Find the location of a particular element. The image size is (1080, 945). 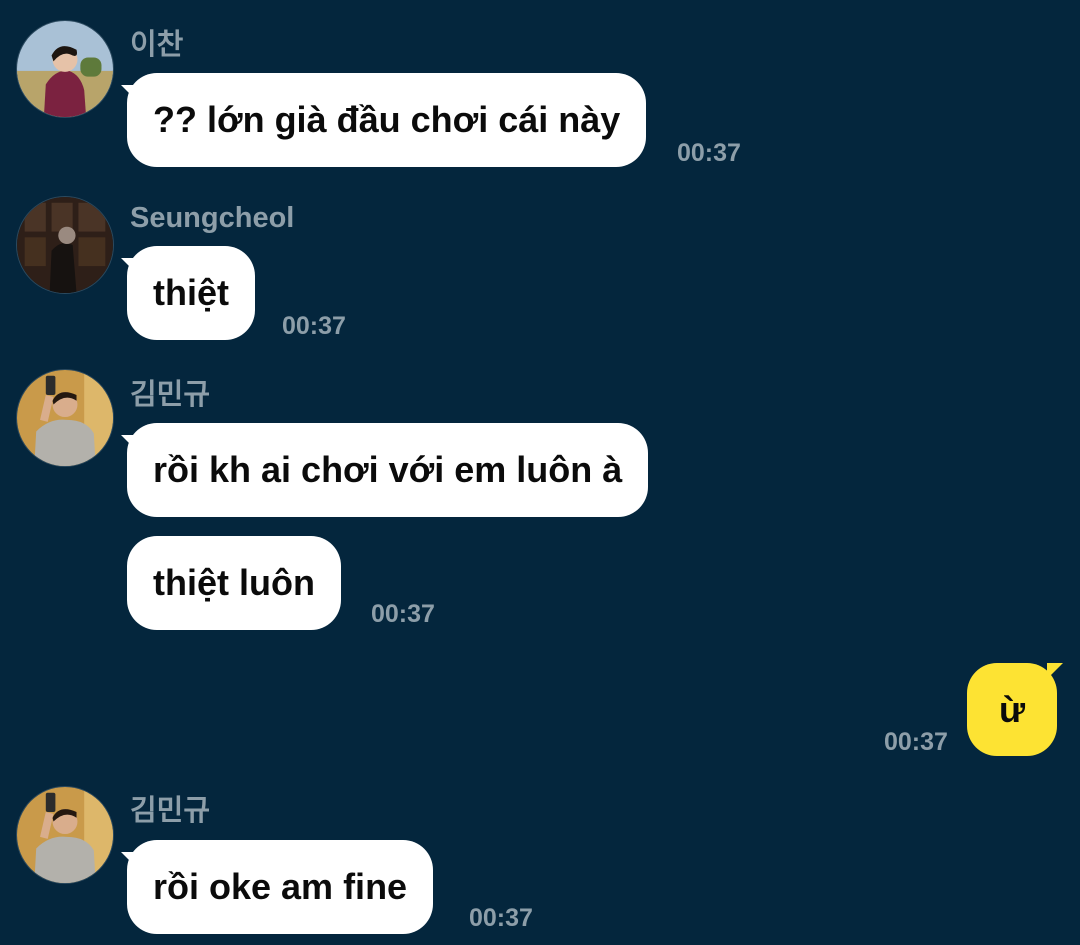

my-message-bubble: ừ is located at coordinates (1015, 709).